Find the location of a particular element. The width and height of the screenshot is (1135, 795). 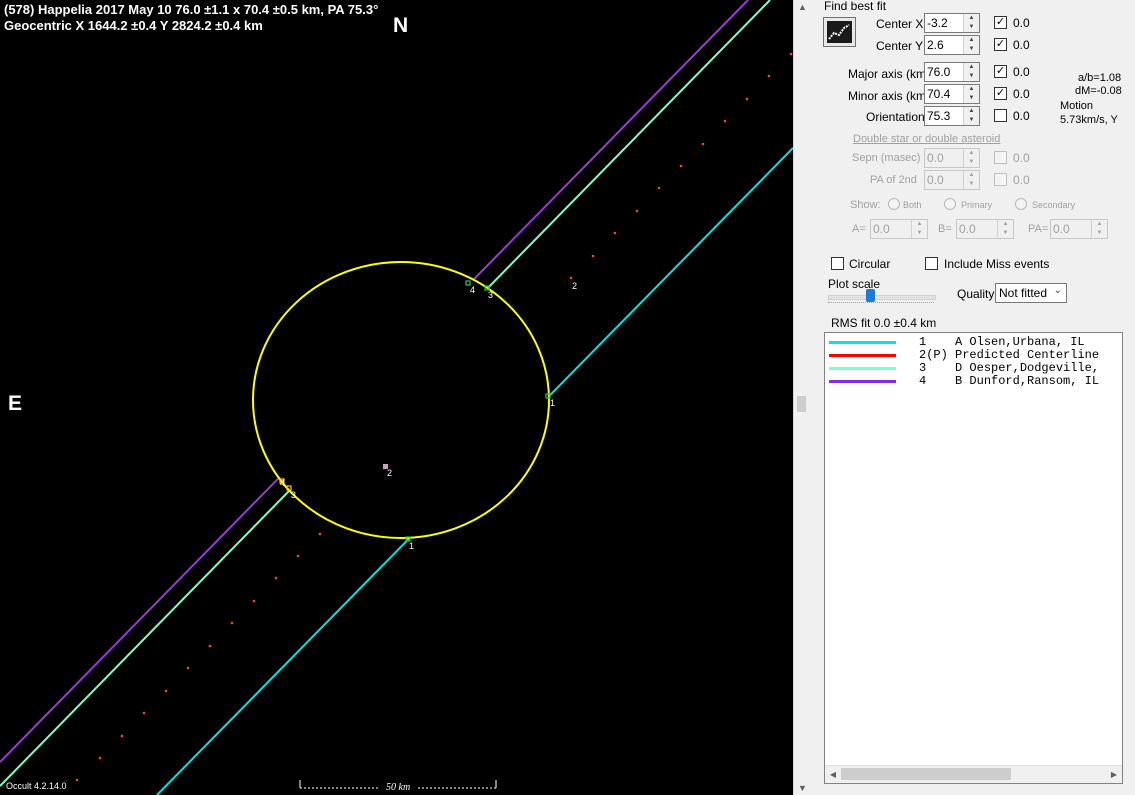

find-best-fit-button is located at coordinates (839, 32).